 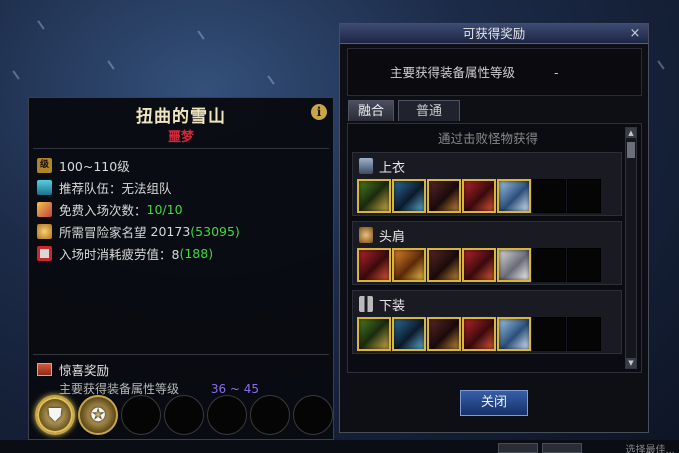 What do you see at coordinates (631, 133) in the screenshot?
I see `scroll-up-icon: ▲` at bounding box center [631, 133].